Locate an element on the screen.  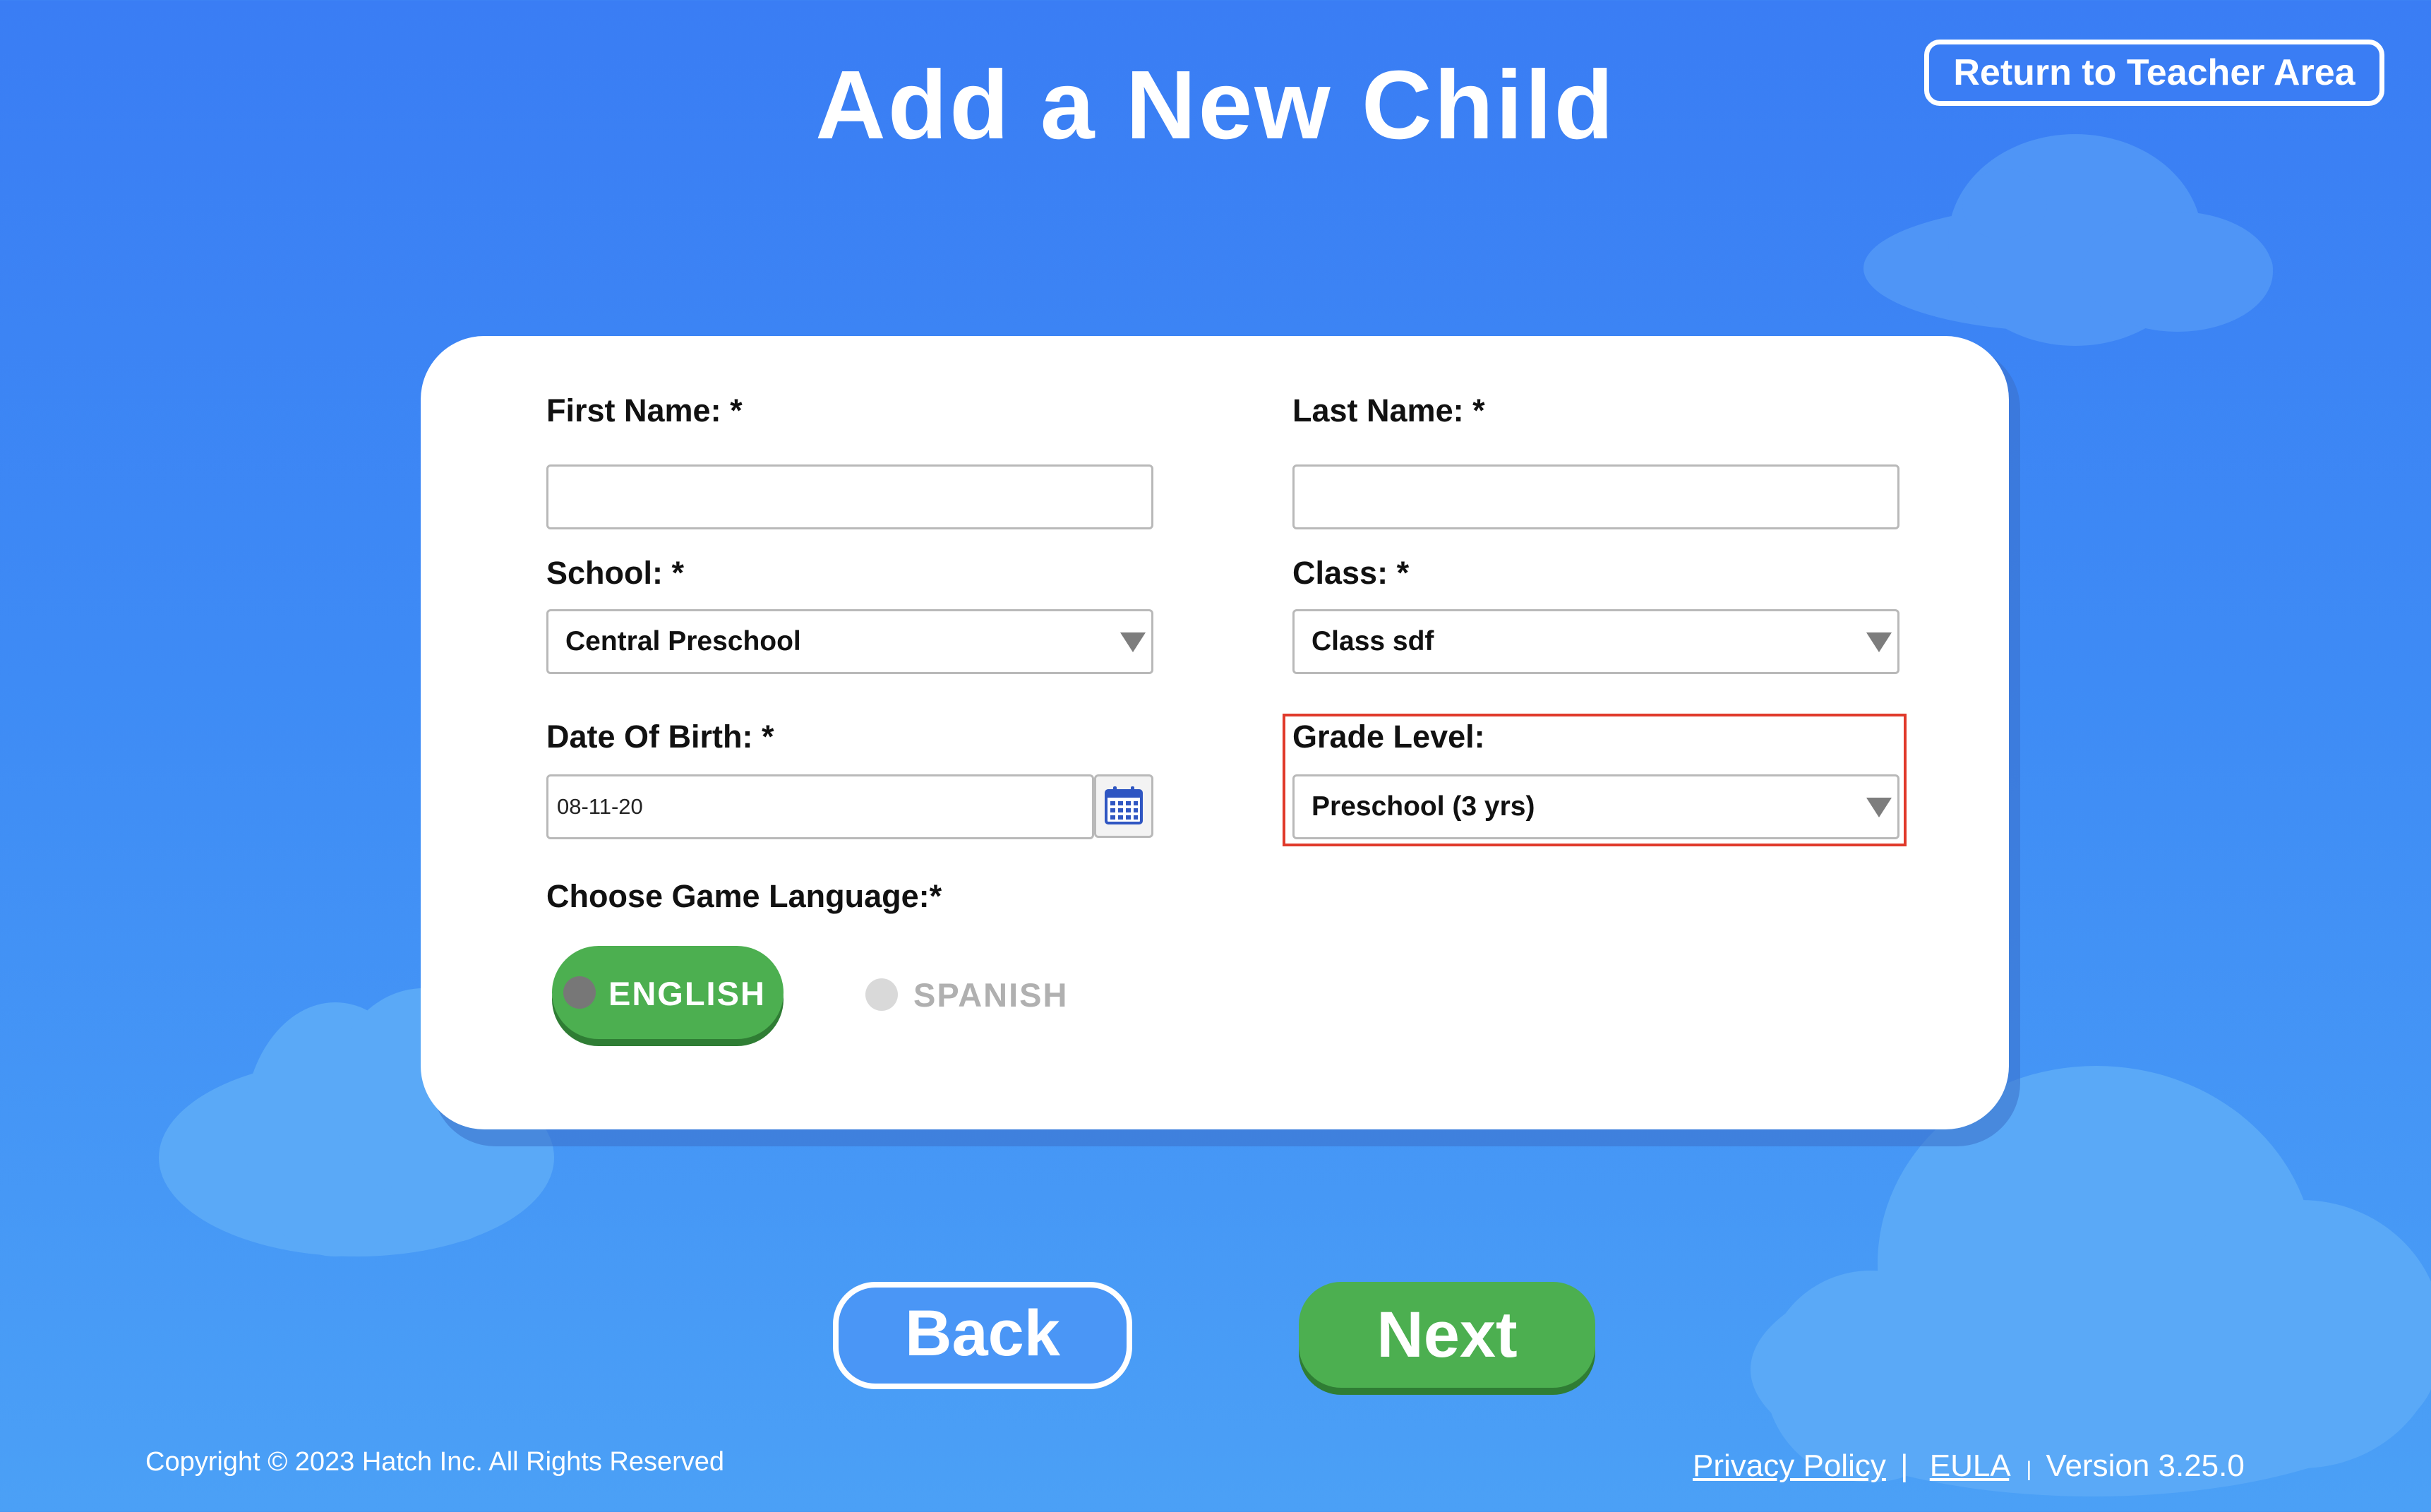
first-name-input is located at coordinates (850, 497).